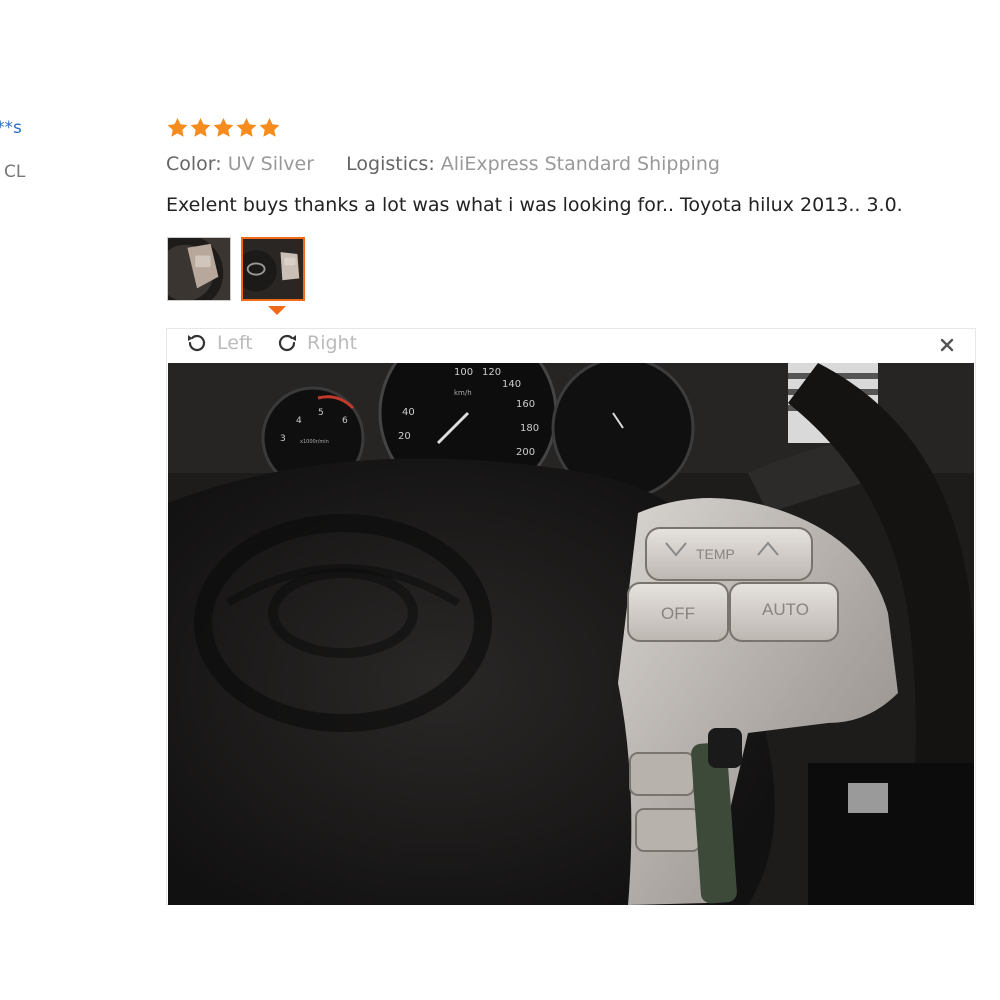 This screenshot has width=1000, height=1000. Describe the element at coordinates (408, 412) in the screenshot. I see `gauge-tick: 40` at that location.